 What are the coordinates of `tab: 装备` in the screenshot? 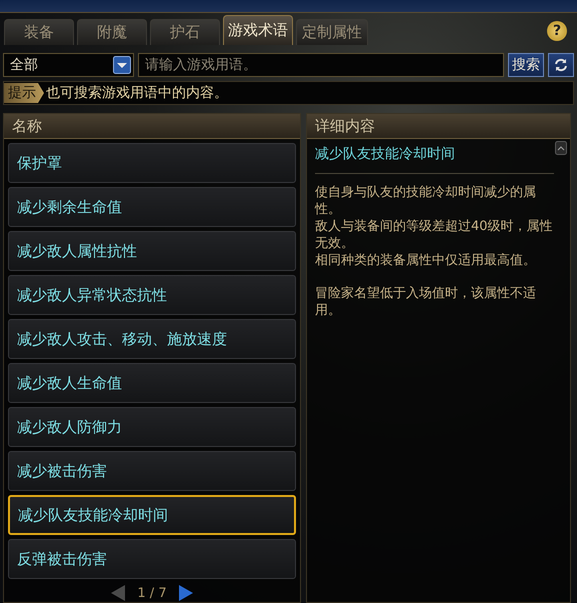 It's located at (39, 32).